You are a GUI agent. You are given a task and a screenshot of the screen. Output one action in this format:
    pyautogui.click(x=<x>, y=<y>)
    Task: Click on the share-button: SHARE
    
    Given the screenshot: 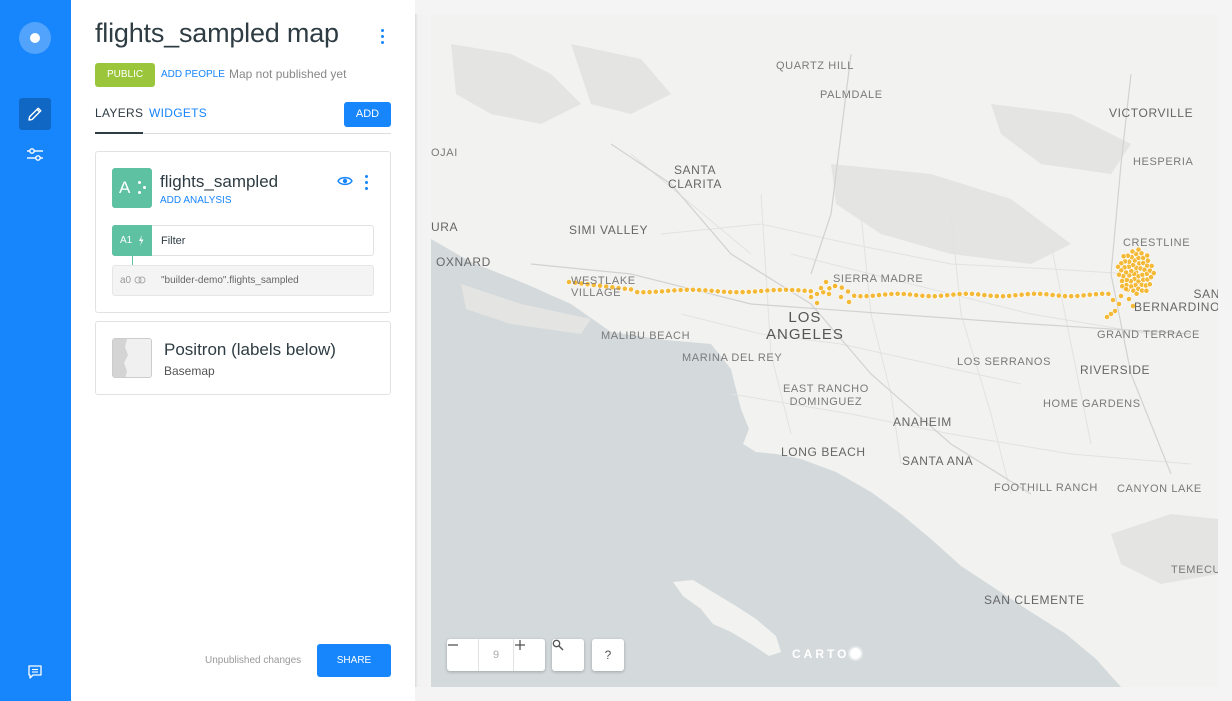 What is the action you would take?
    pyautogui.click(x=354, y=660)
    